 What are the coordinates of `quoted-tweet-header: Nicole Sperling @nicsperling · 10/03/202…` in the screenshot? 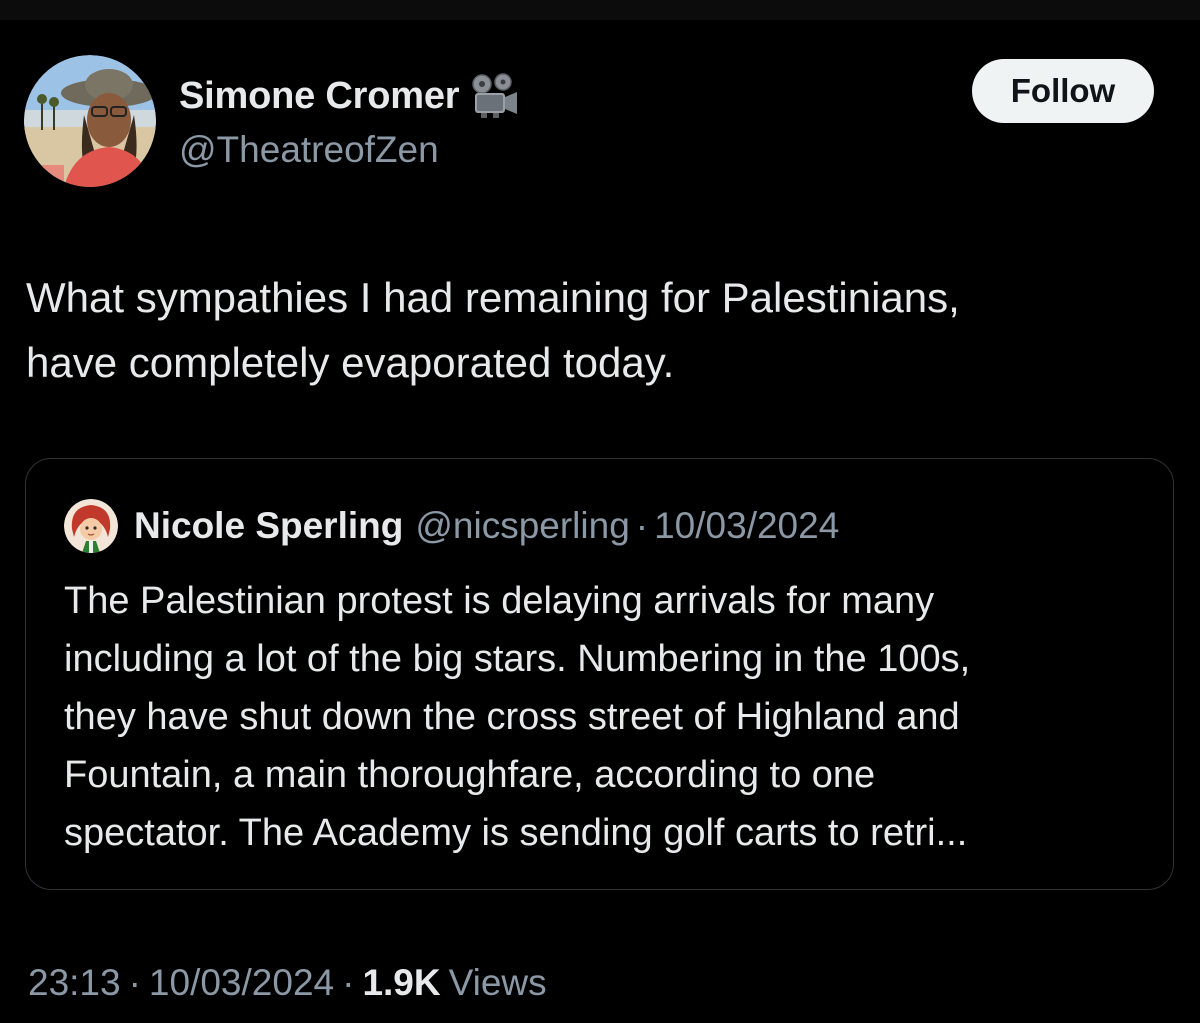 It's located at (451, 526).